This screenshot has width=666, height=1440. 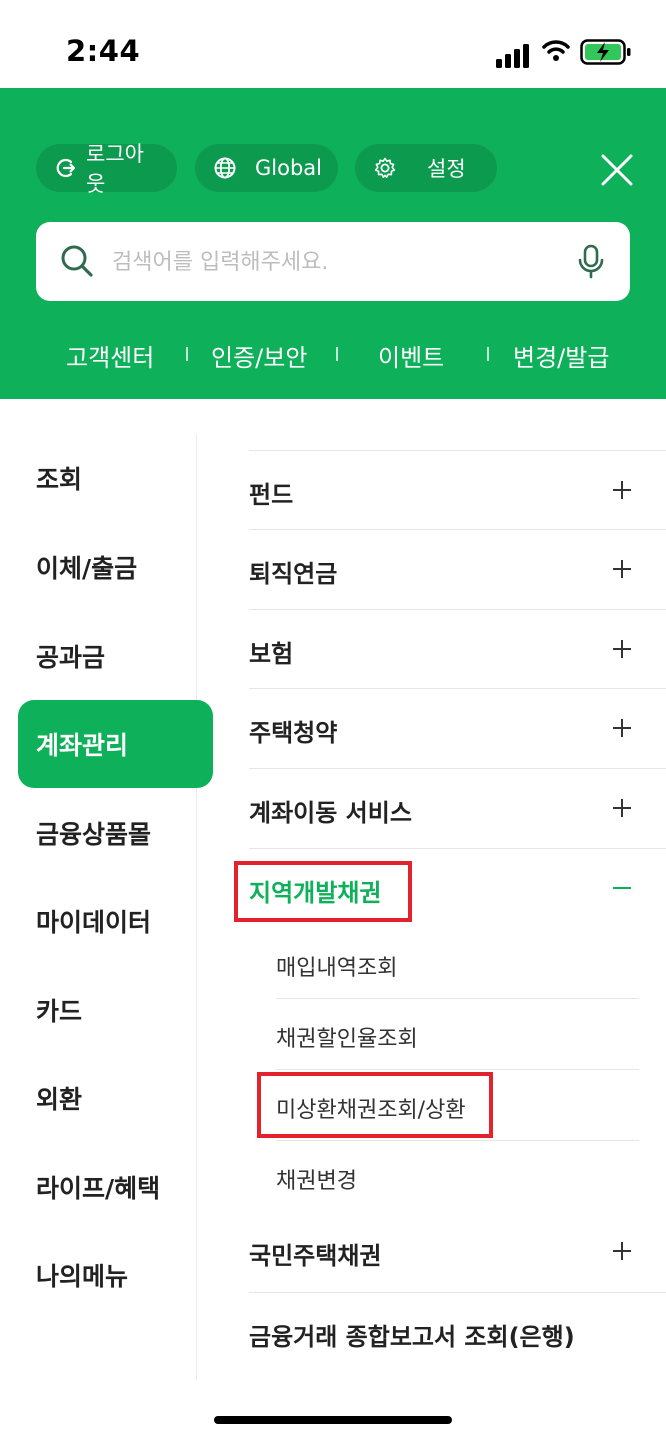 What do you see at coordinates (288, 168) in the screenshot?
I see `global-label: Global` at bounding box center [288, 168].